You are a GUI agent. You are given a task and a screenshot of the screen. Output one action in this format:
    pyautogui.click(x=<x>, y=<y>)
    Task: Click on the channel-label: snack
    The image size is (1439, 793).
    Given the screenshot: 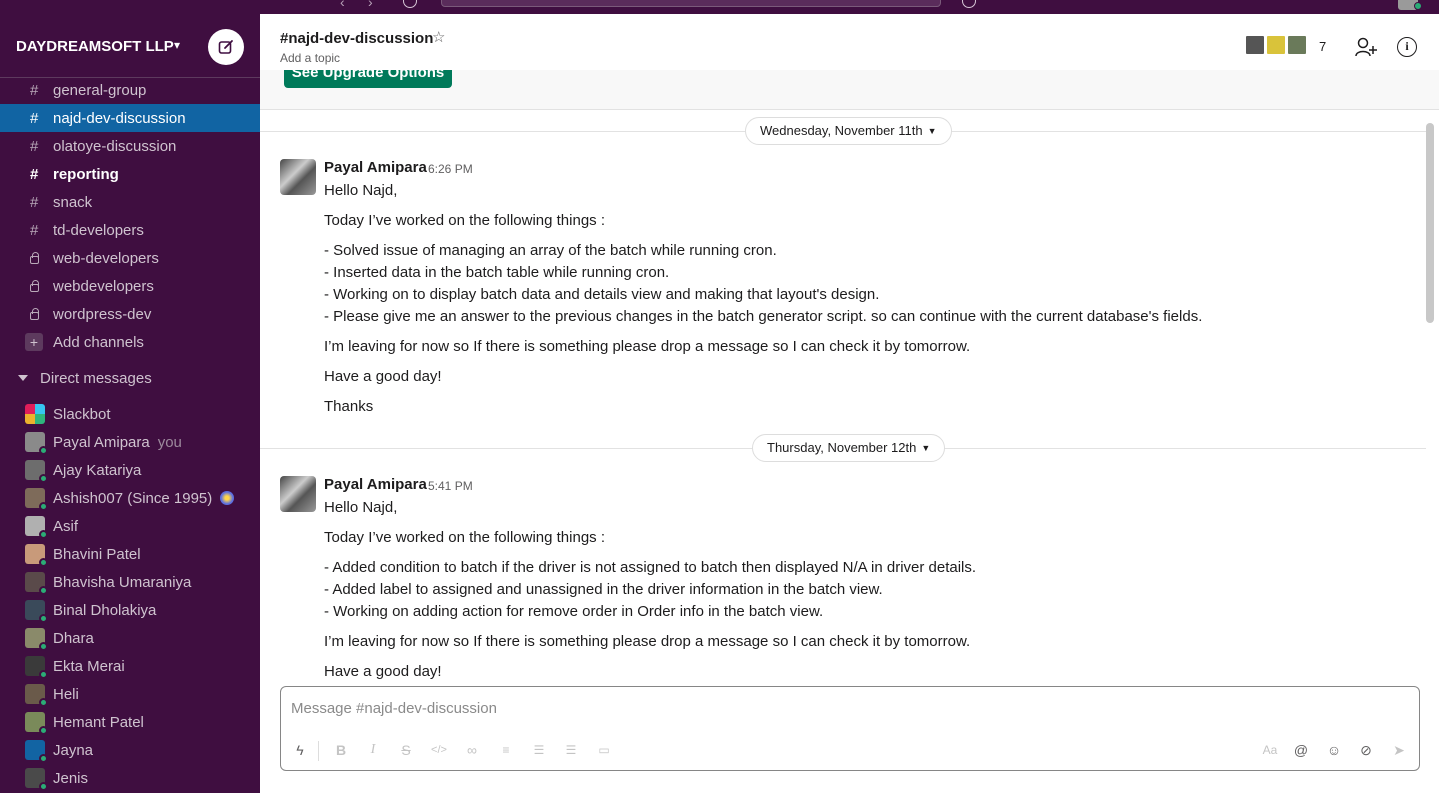 What is the action you would take?
    pyautogui.click(x=73, y=202)
    